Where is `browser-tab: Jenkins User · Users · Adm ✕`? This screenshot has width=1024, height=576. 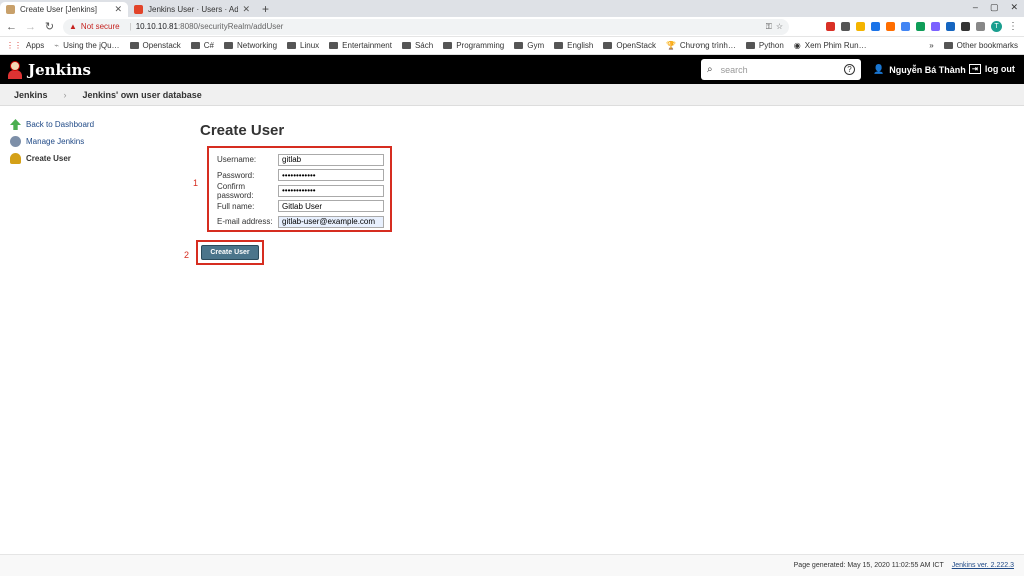 browser-tab: Jenkins User · Users · Adm ✕ is located at coordinates (192, 9).